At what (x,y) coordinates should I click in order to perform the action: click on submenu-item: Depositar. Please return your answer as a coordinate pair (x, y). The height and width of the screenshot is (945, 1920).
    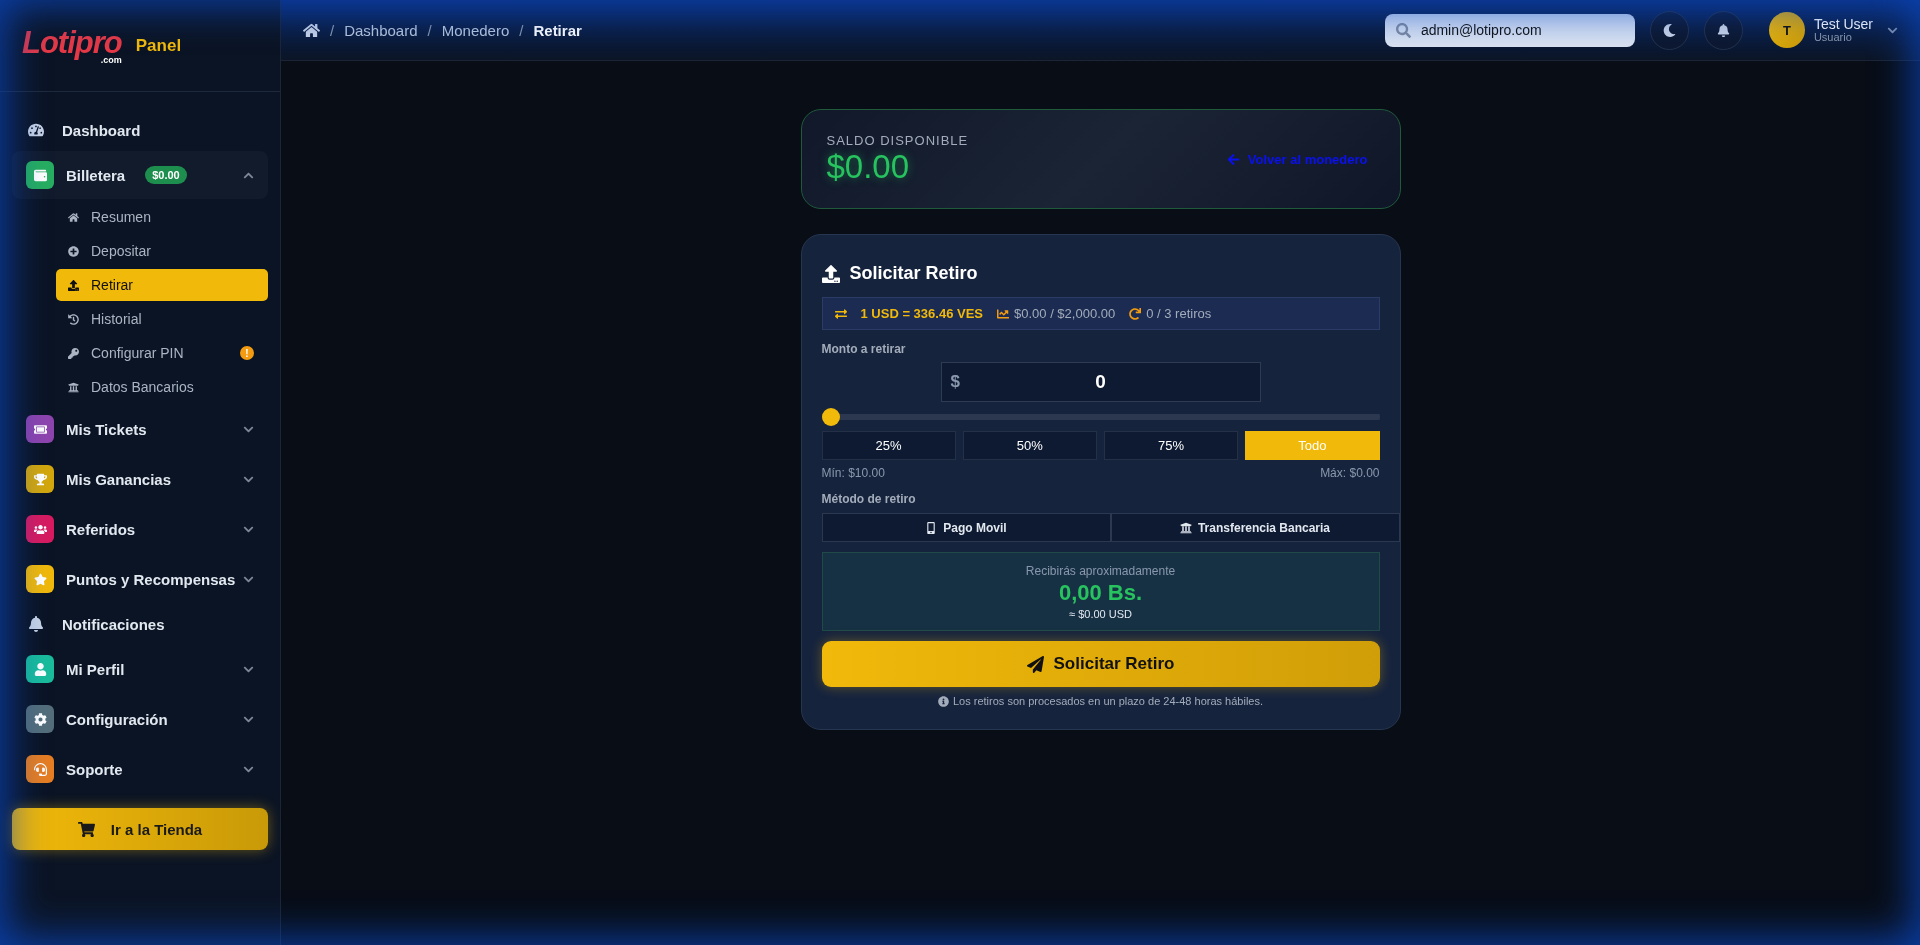
    Looking at the image, I should click on (162, 251).